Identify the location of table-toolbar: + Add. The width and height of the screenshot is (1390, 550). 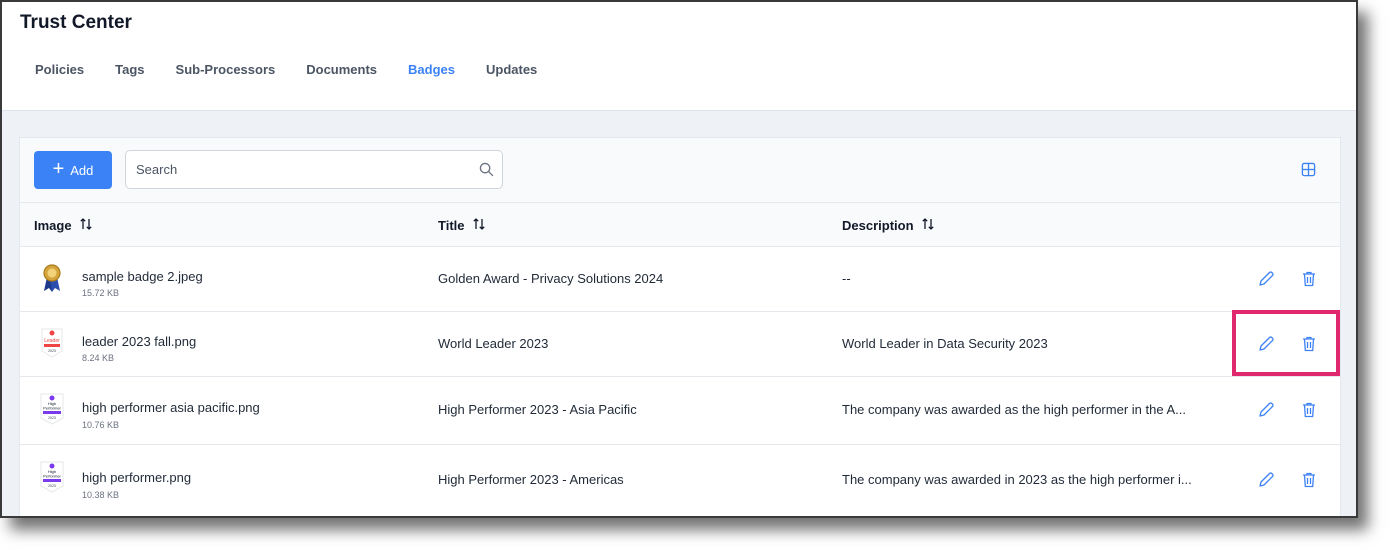
(680, 170).